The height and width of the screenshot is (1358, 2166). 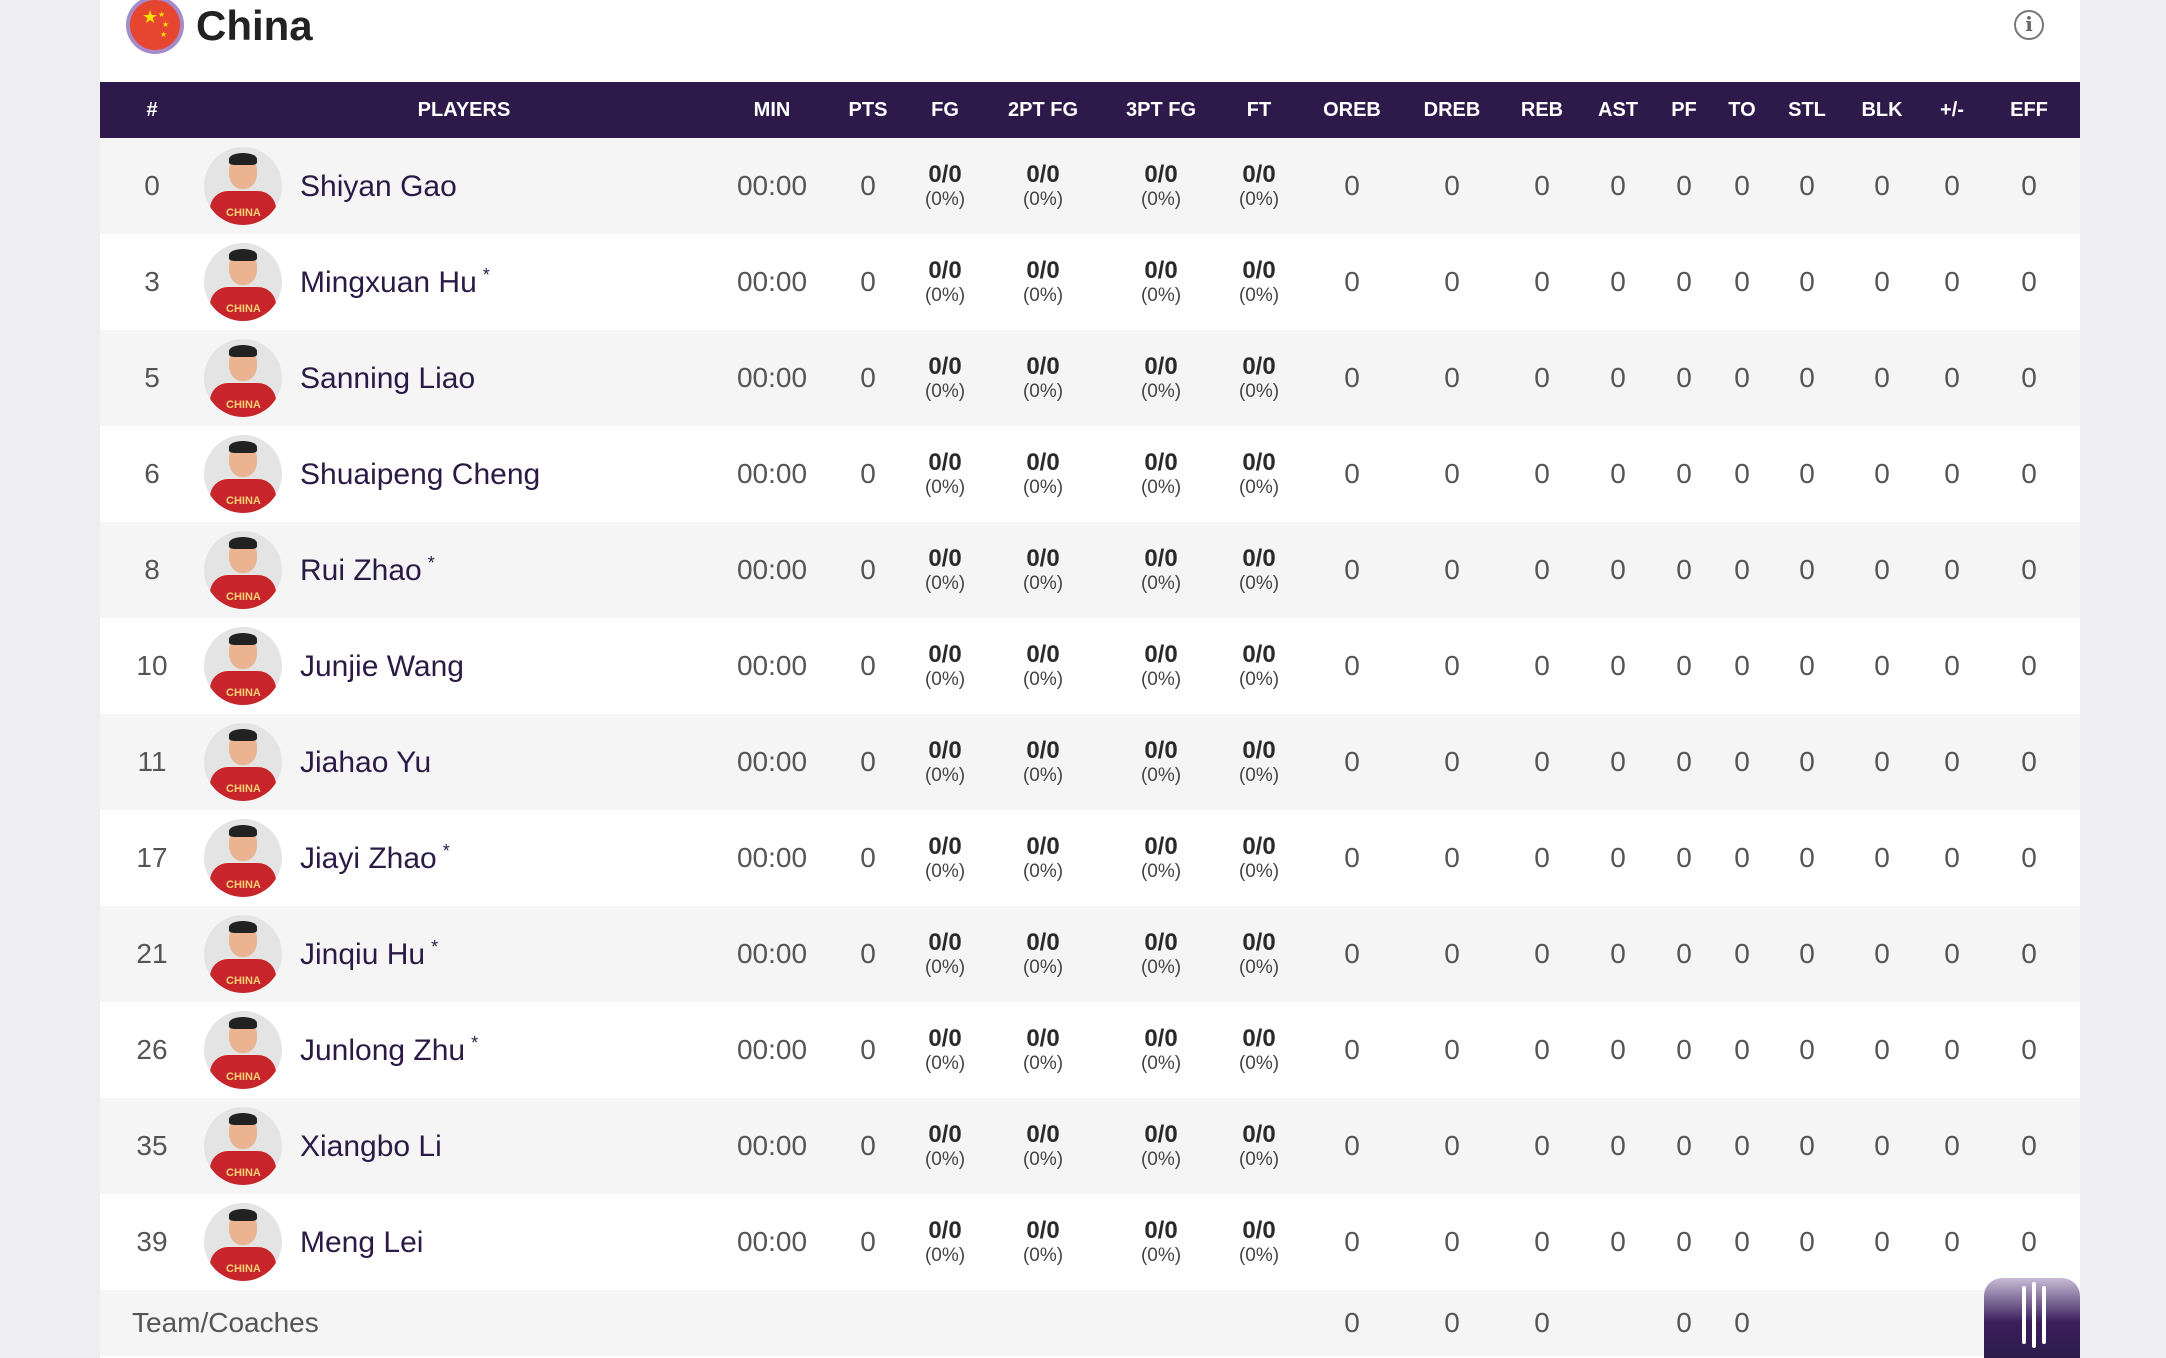 I want to click on player-name: Shiyan Gao, so click(x=378, y=186).